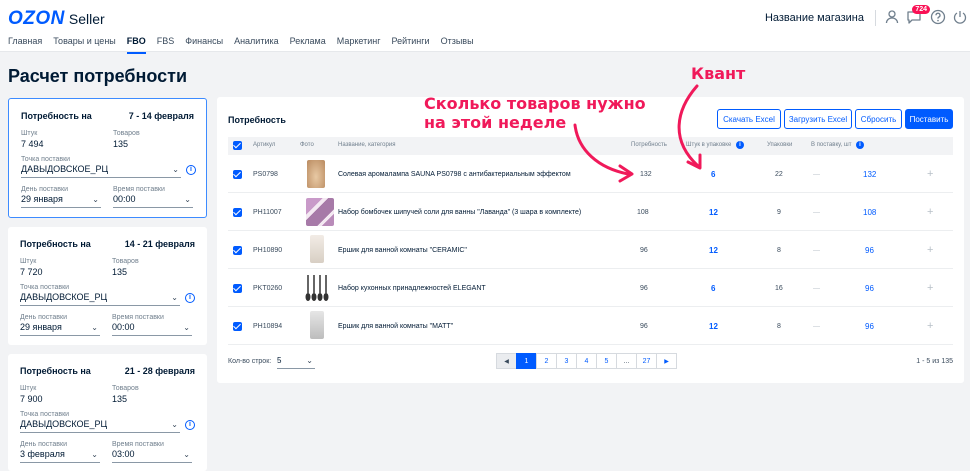 Image resolution: width=970 pixels, height=471 pixels. Describe the element at coordinates (204, 43) in the screenshot. I see `nav-finance: Финансы` at that location.